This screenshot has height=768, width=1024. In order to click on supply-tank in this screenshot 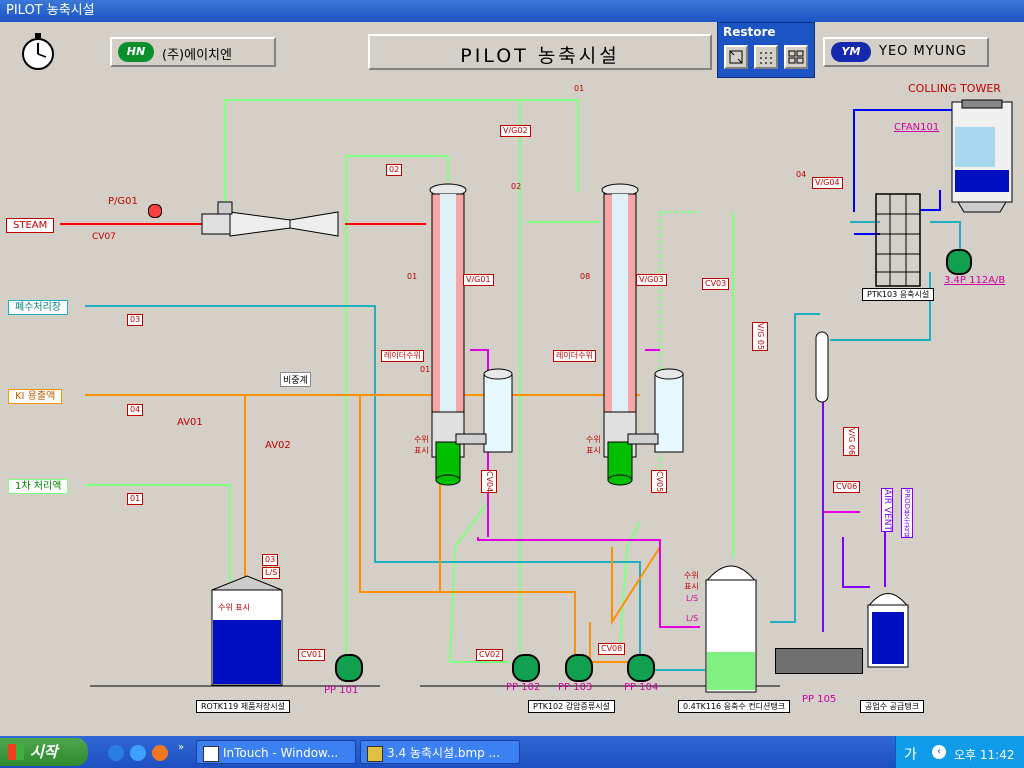, I will do `click(888, 630)`.